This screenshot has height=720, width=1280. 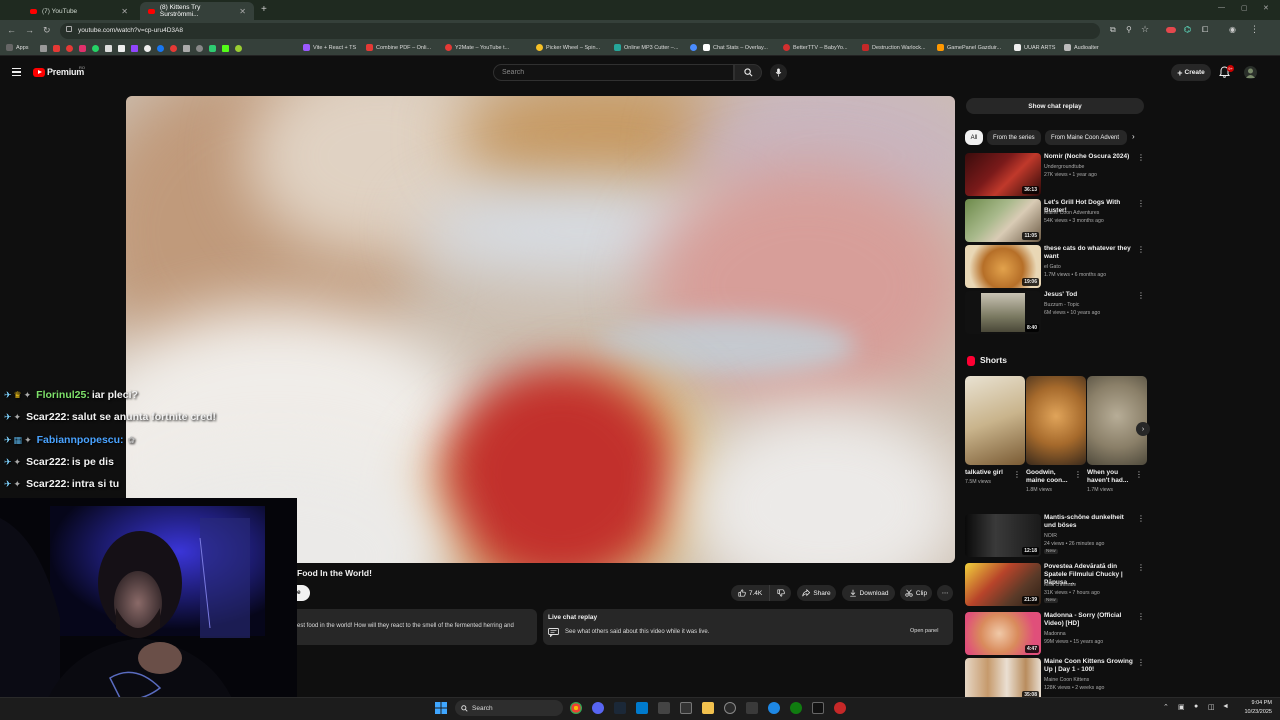 What do you see at coordinates (1056, 434) in the screenshot?
I see `short-item: Goodwin, maine coon... 1.8M views ⋮` at bounding box center [1056, 434].